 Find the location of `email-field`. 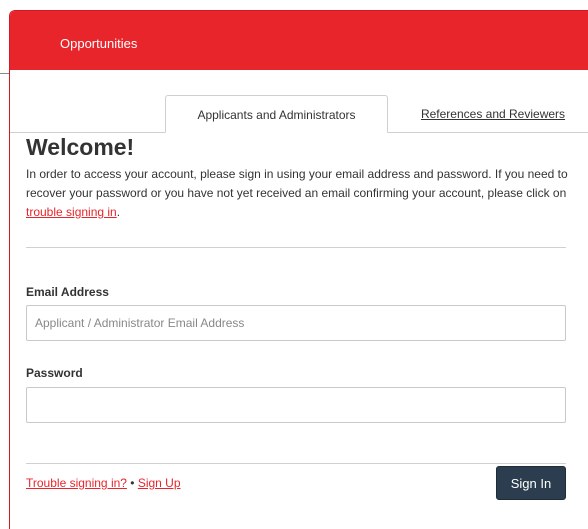

email-field is located at coordinates (296, 323).